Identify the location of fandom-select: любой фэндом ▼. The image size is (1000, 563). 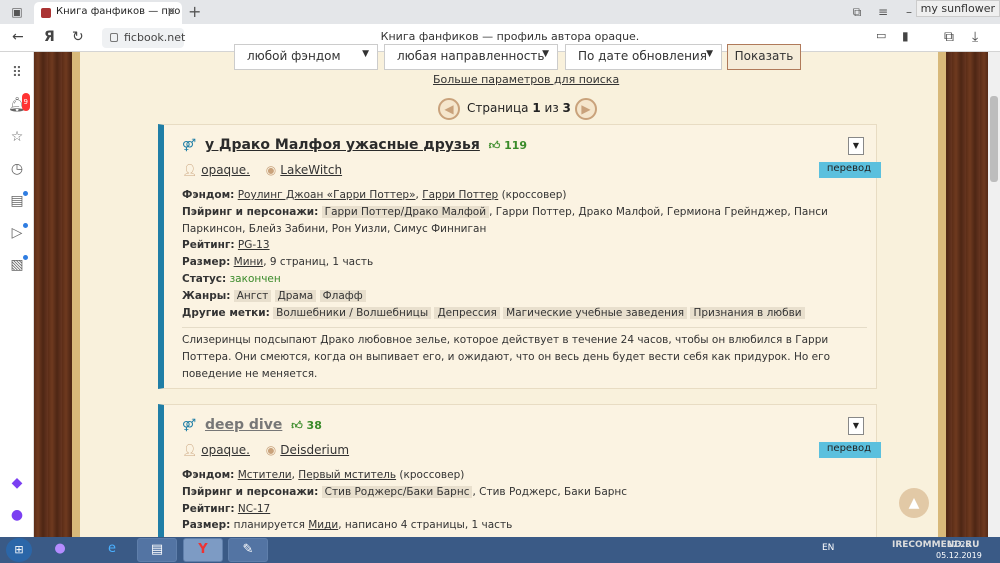
(306, 57).